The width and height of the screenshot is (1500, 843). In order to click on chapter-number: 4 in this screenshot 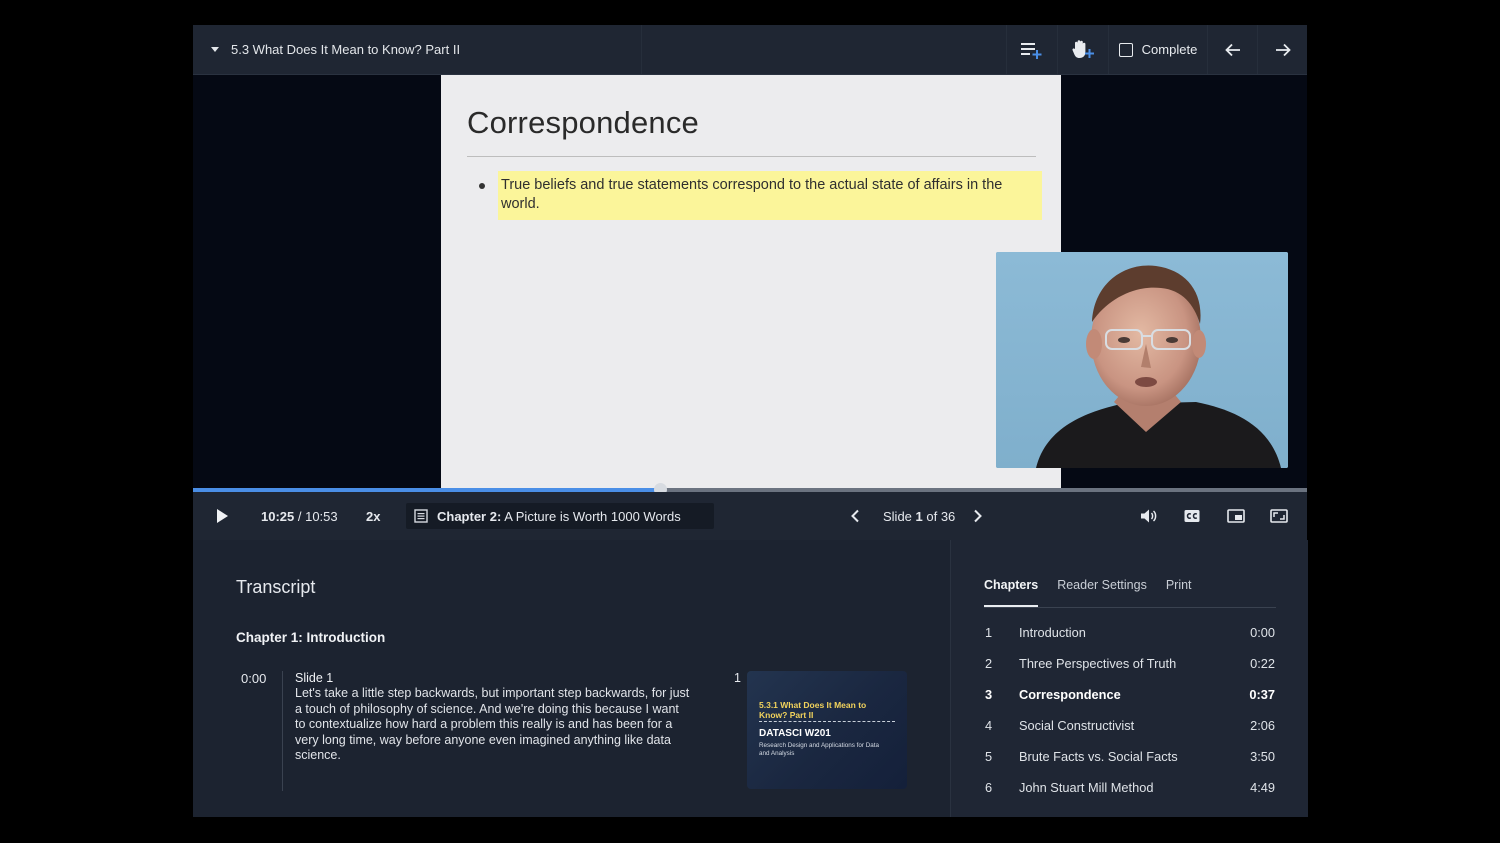, I will do `click(989, 725)`.